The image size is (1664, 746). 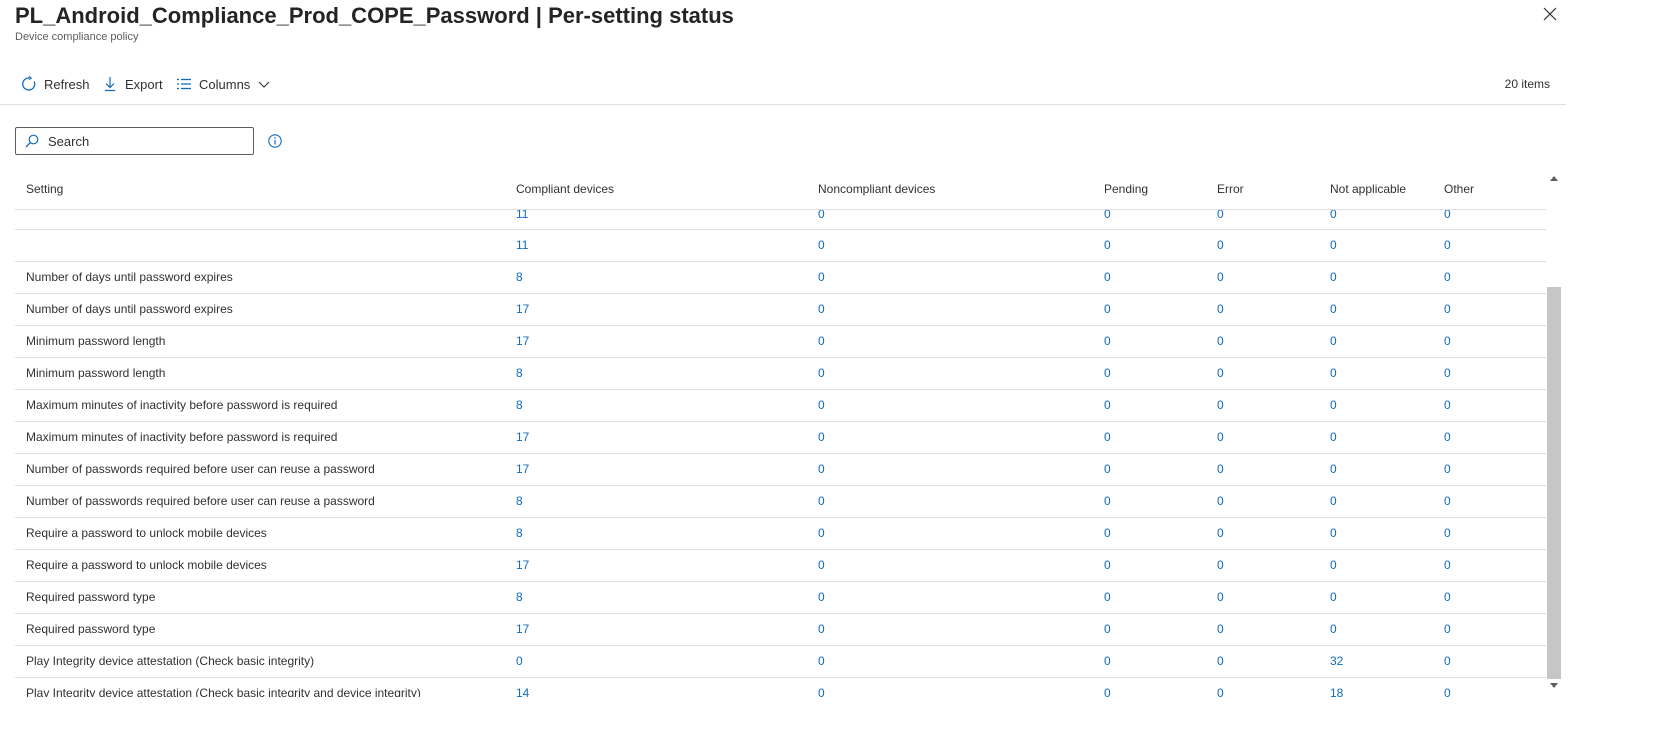 I want to click on vertical-scrollbar, so click(x=1554, y=435).